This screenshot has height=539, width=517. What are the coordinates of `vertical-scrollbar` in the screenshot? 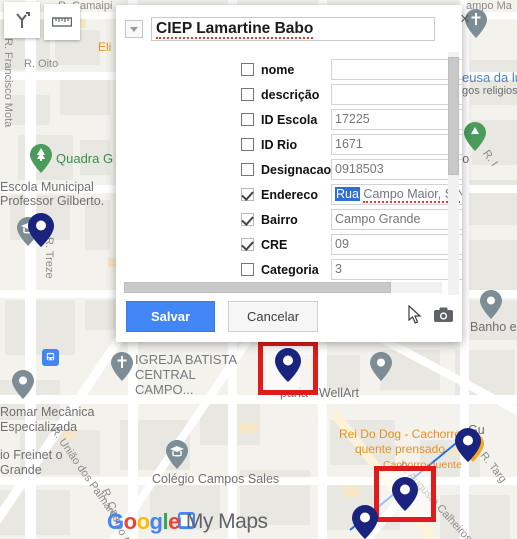 It's located at (453, 173).